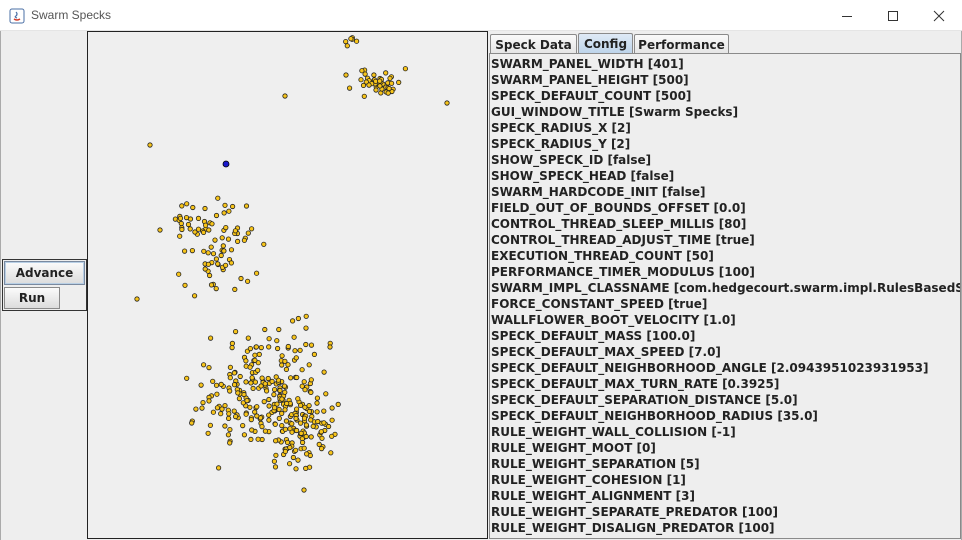 This screenshot has width=962, height=540. Describe the element at coordinates (681, 44) in the screenshot. I see `tab-performance: Performance` at that location.